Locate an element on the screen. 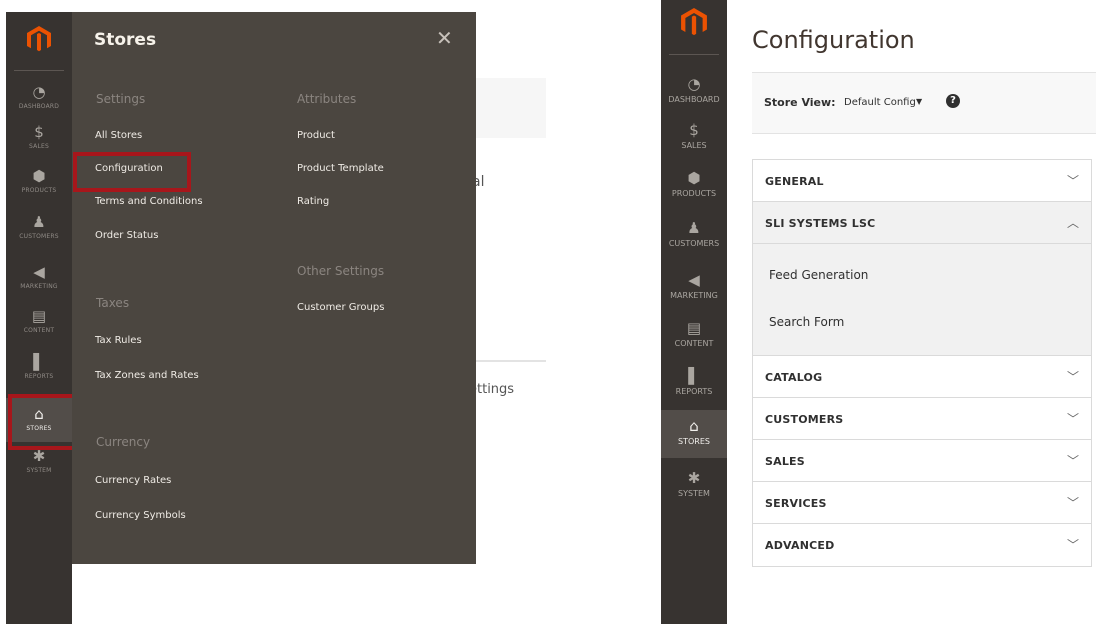 Image resolution: width=1096 pixels, height=624 pixels. currency-heading: Currency is located at coordinates (123, 442).